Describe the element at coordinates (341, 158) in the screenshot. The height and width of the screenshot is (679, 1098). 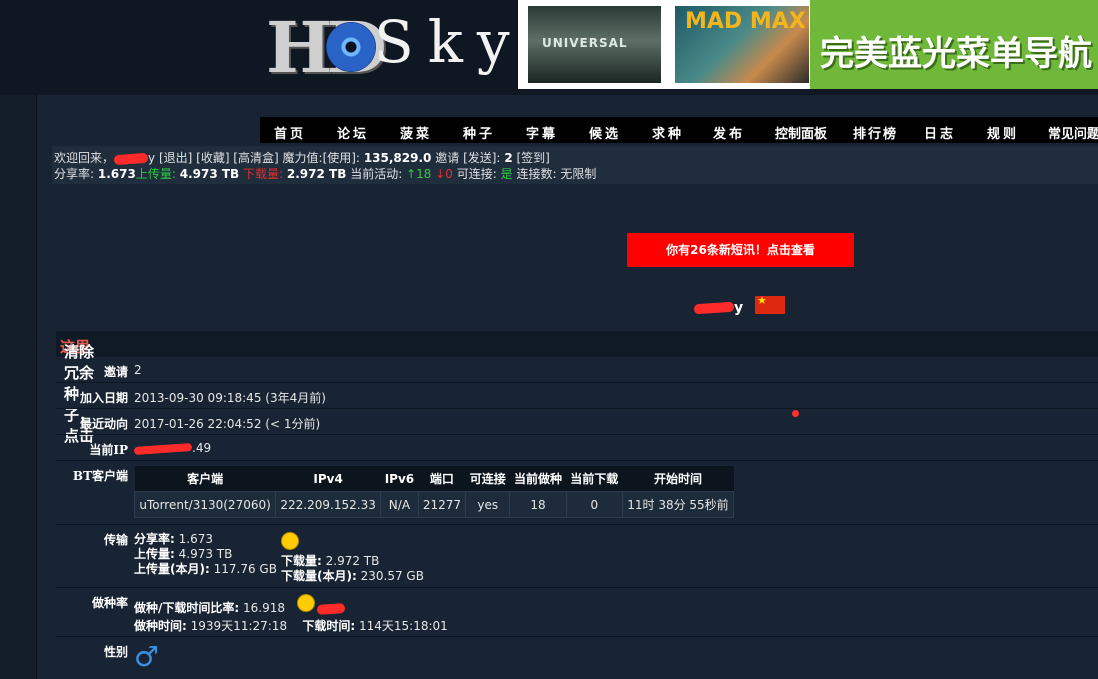
I see `magic-use-link: [使用]:` at that location.